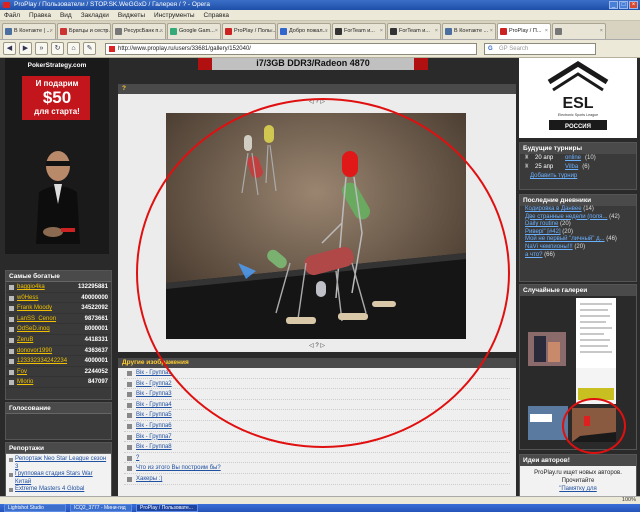 Image resolution: width=640 pixels, height=512 pixels. What do you see at coordinates (578, 256) in the screenshot?
I see `diary-entry: а что? (66)` at bounding box center [578, 256].